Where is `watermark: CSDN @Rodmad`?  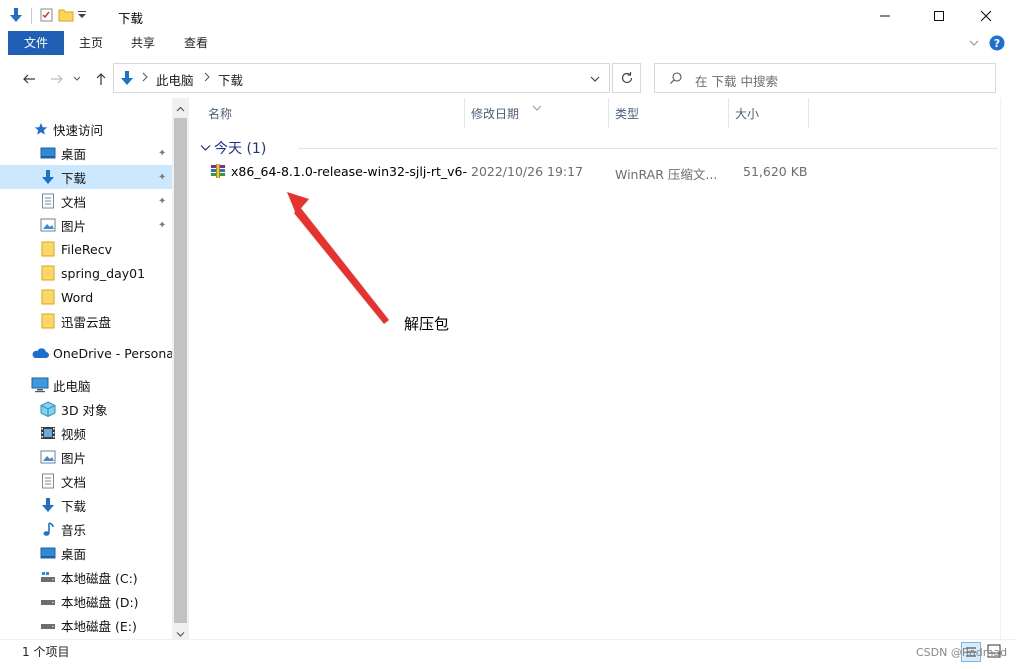
watermark: CSDN @Rodmad is located at coordinates (962, 652).